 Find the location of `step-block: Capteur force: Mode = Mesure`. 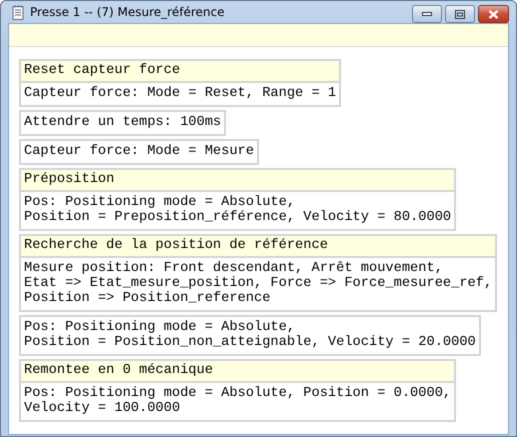

step-block: Capteur force: Mode = Mesure is located at coordinates (139, 152).